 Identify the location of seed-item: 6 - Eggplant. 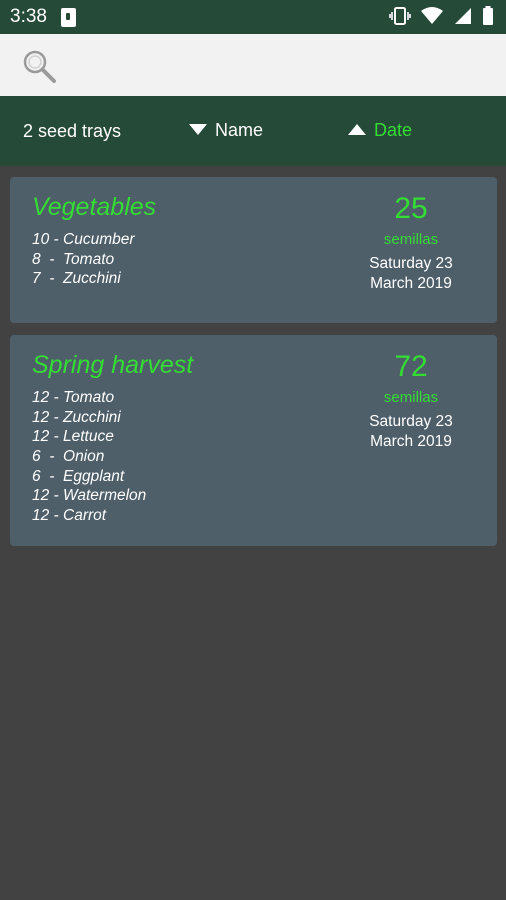
(78, 476).